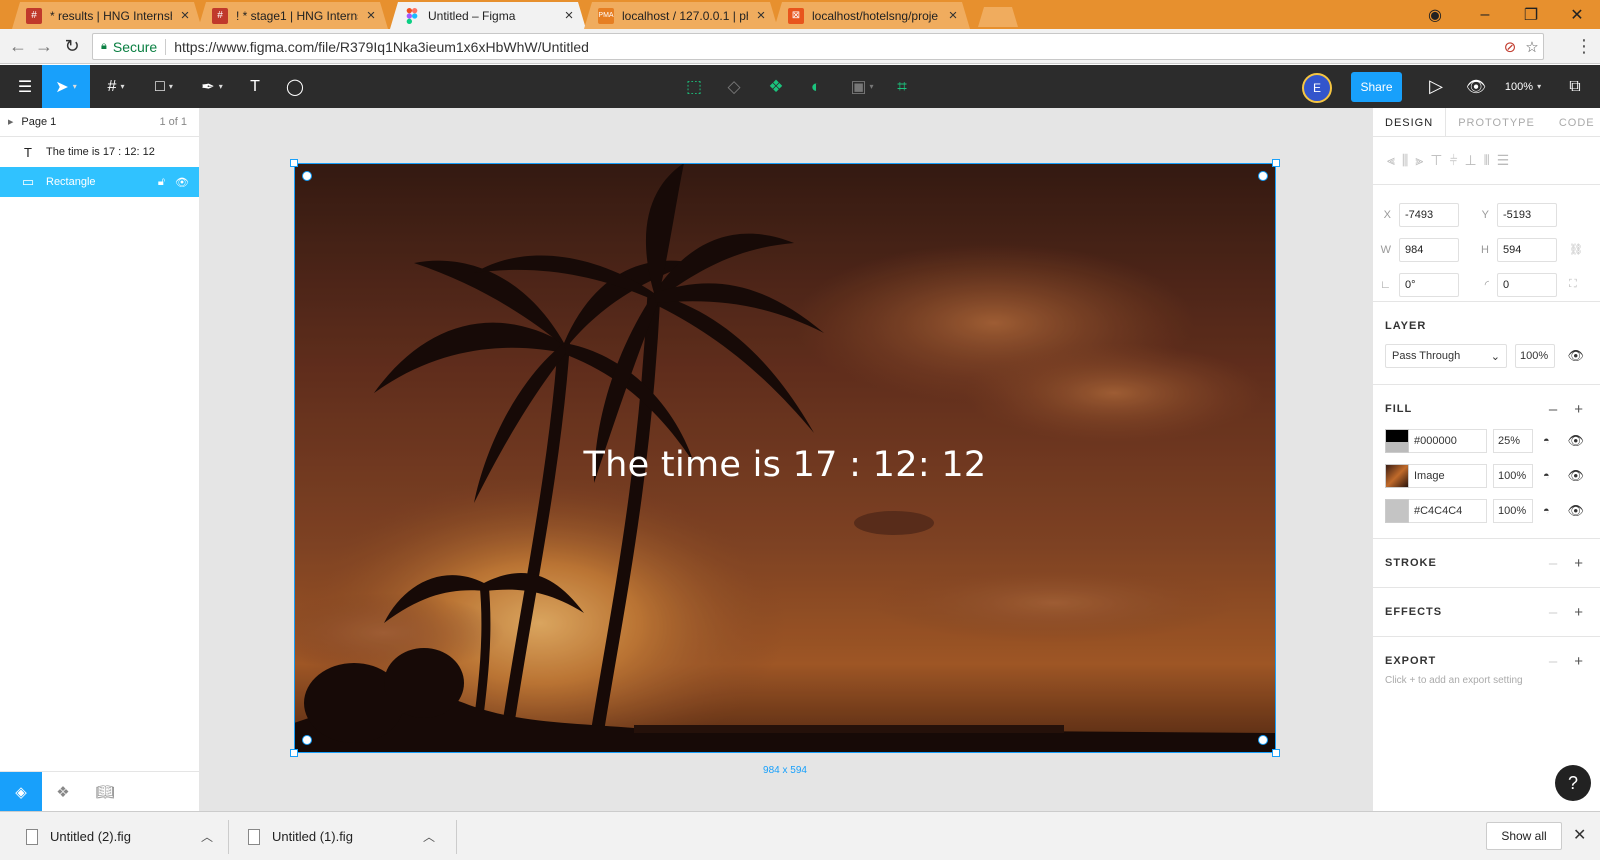  Describe the element at coordinates (488, 15) in the screenshot. I see `browser-tab-active: Untitled – Figma ×` at that location.